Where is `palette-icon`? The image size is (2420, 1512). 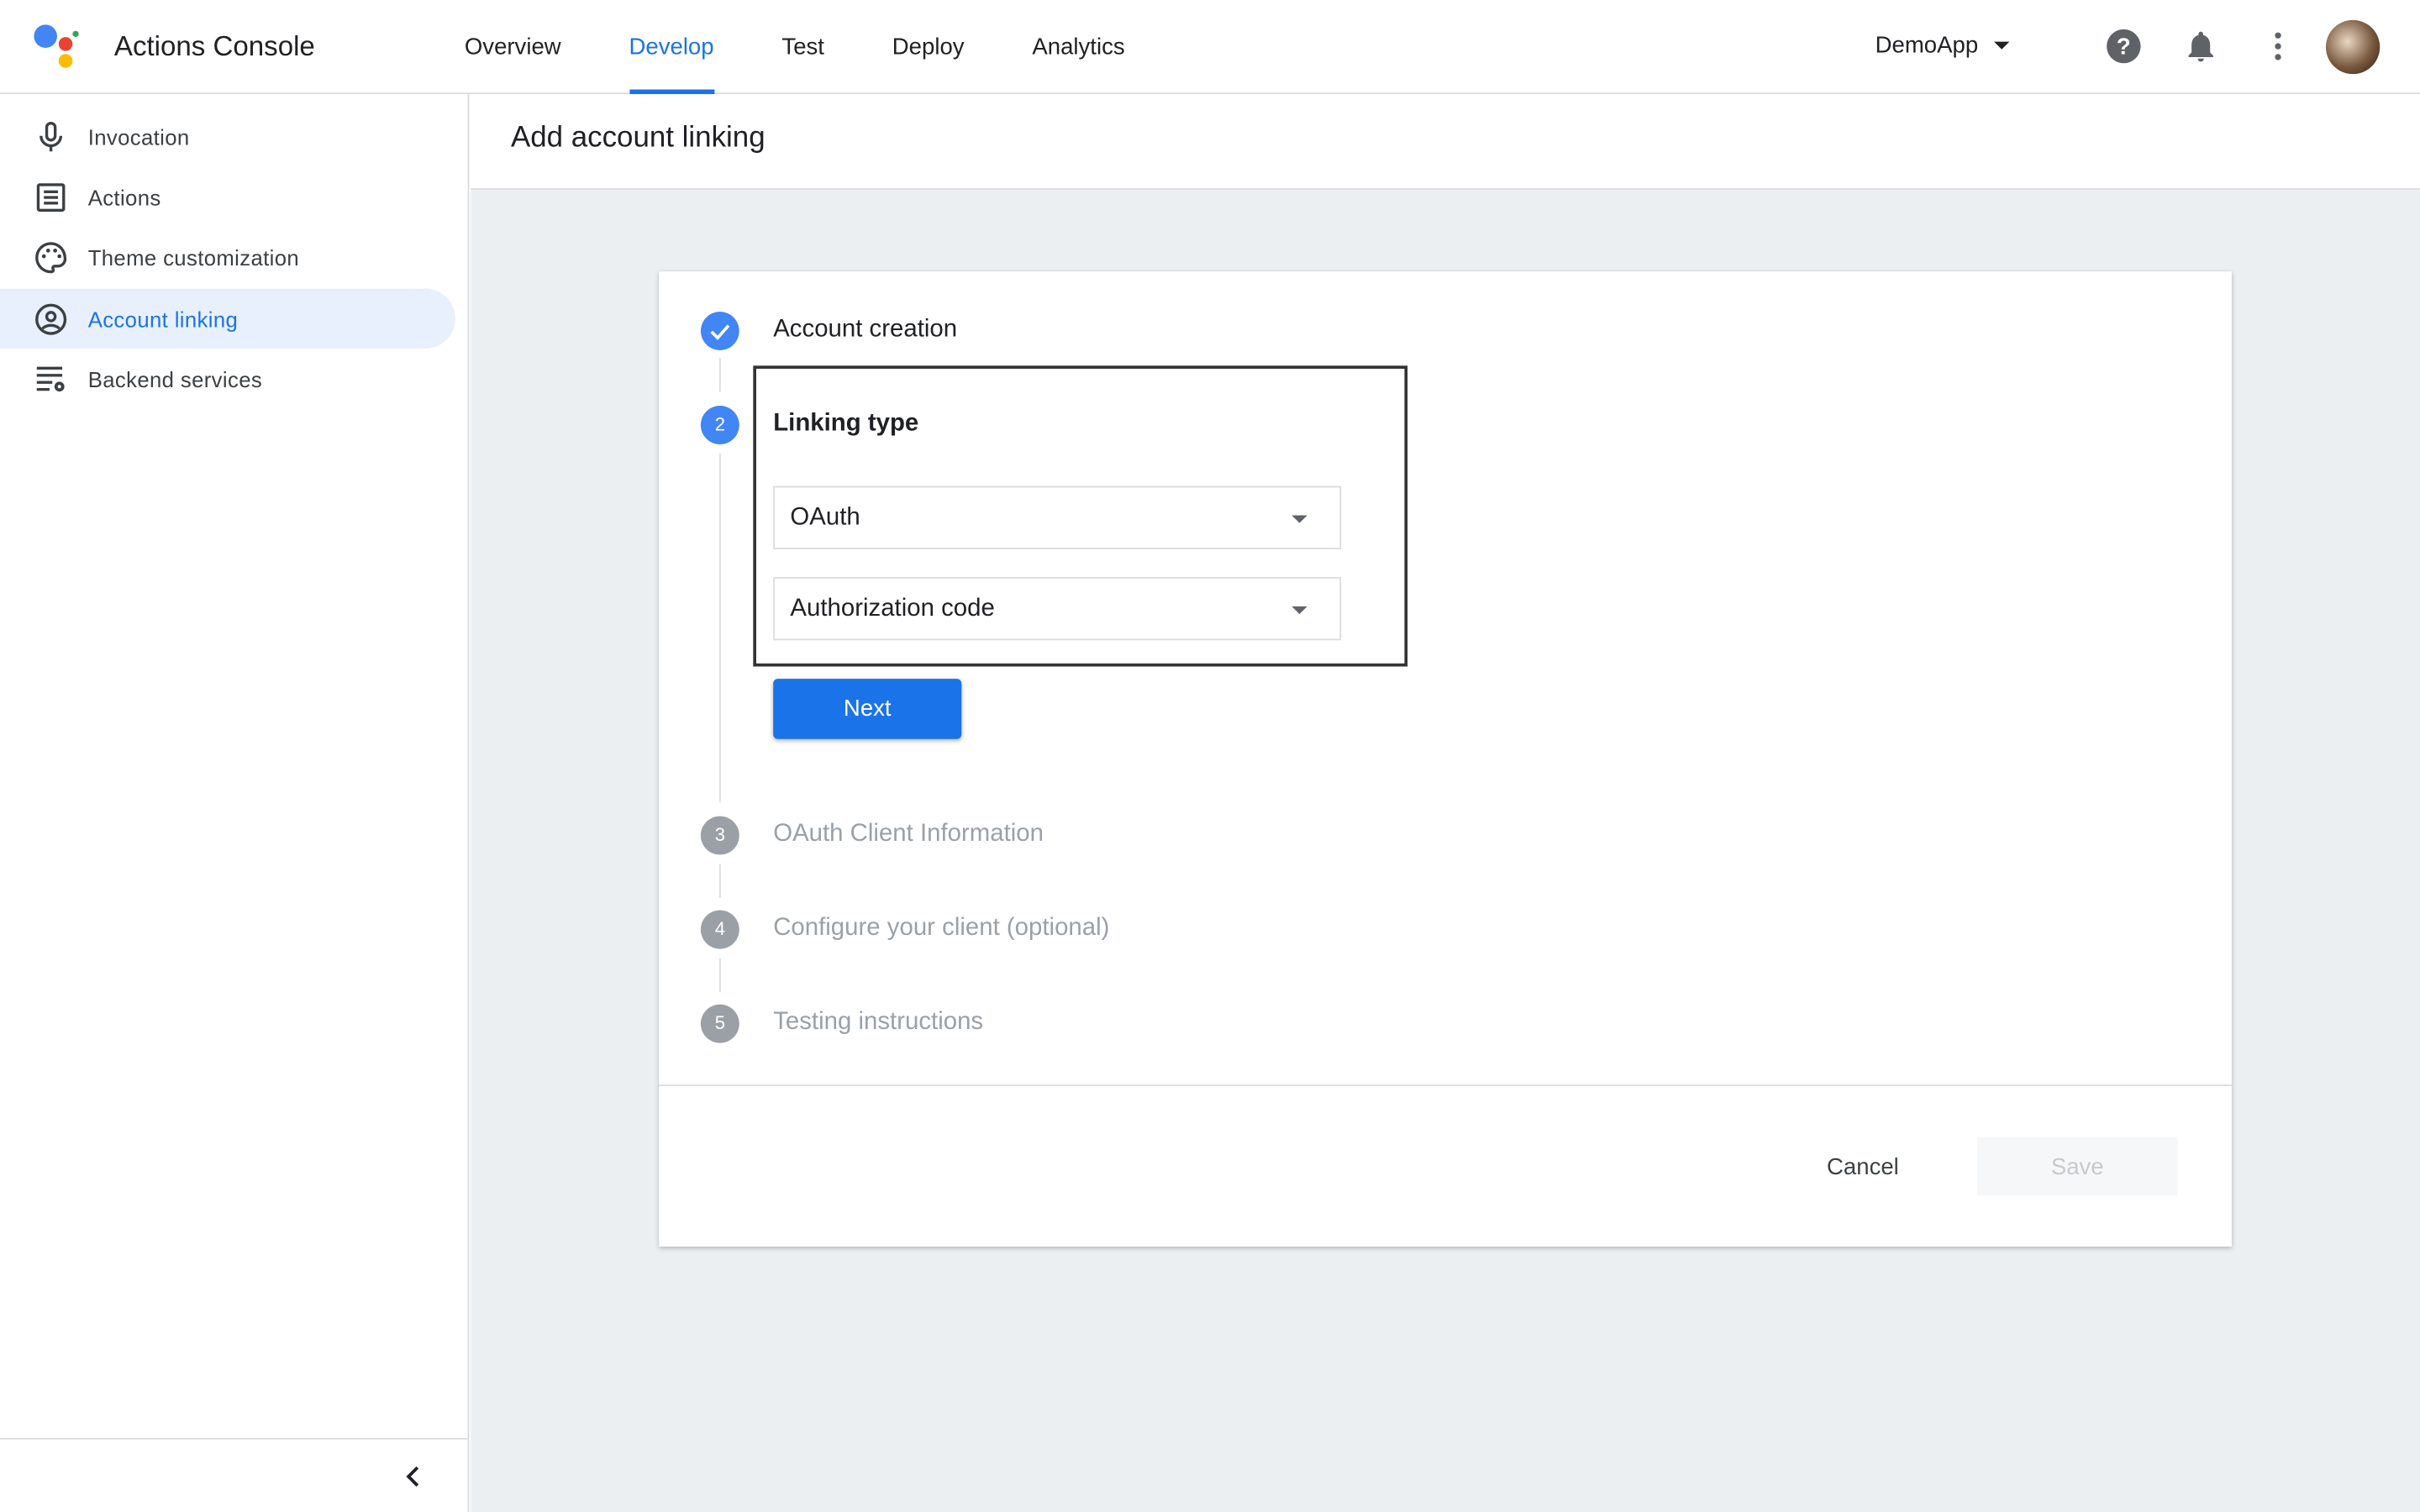
palette-icon is located at coordinates (51, 257).